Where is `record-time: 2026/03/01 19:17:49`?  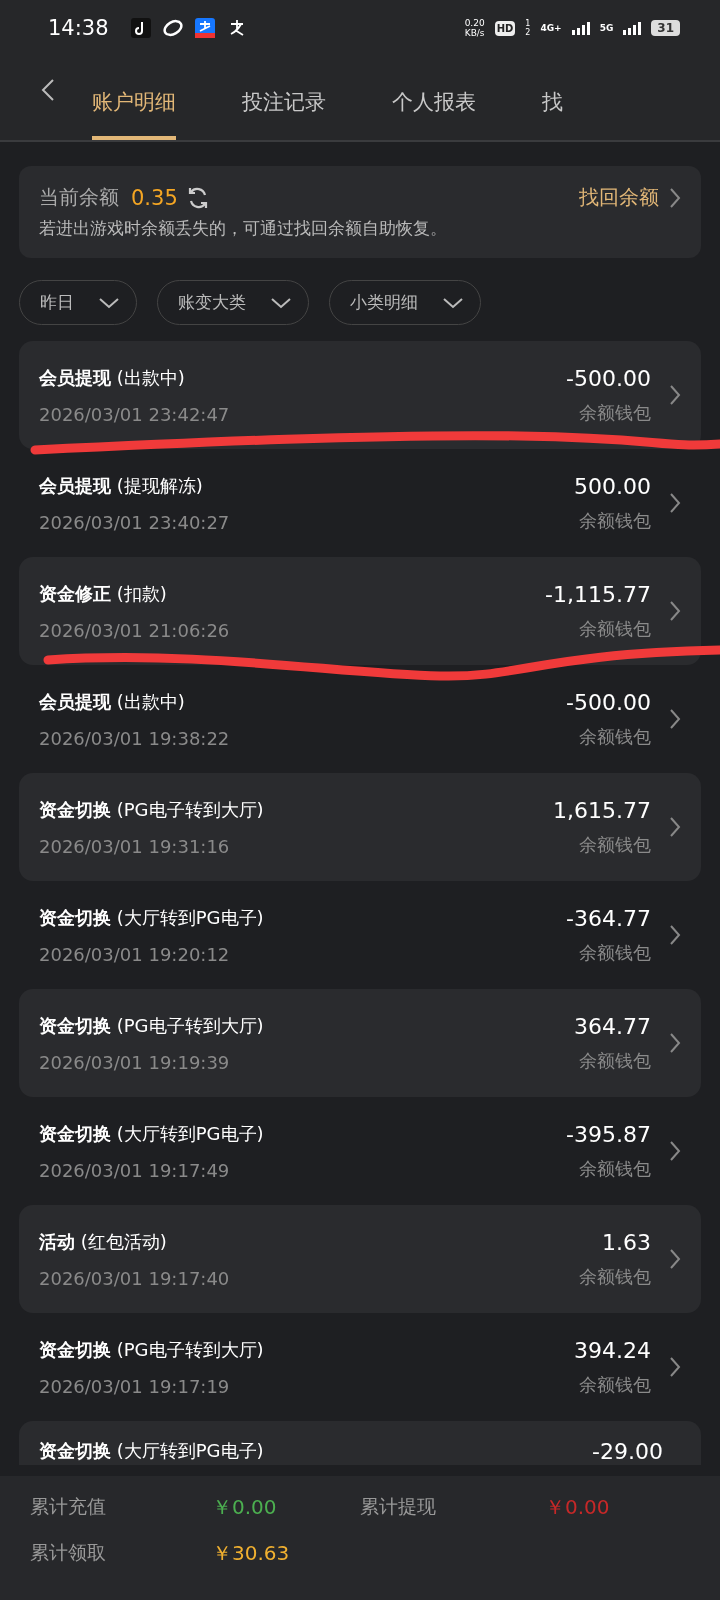
record-time: 2026/03/01 19:17:49 is located at coordinates (135, 1170).